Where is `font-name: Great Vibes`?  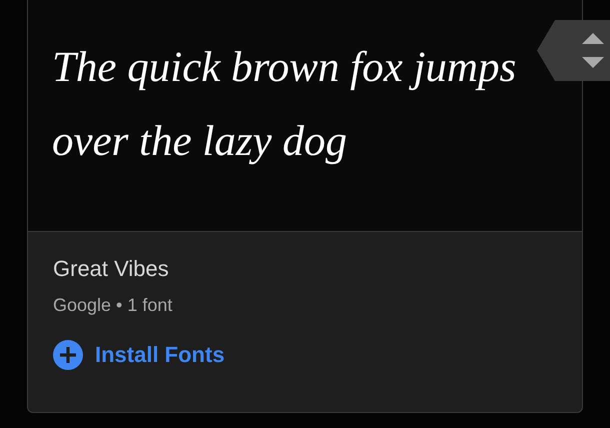 font-name: Great Vibes is located at coordinates (111, 269).